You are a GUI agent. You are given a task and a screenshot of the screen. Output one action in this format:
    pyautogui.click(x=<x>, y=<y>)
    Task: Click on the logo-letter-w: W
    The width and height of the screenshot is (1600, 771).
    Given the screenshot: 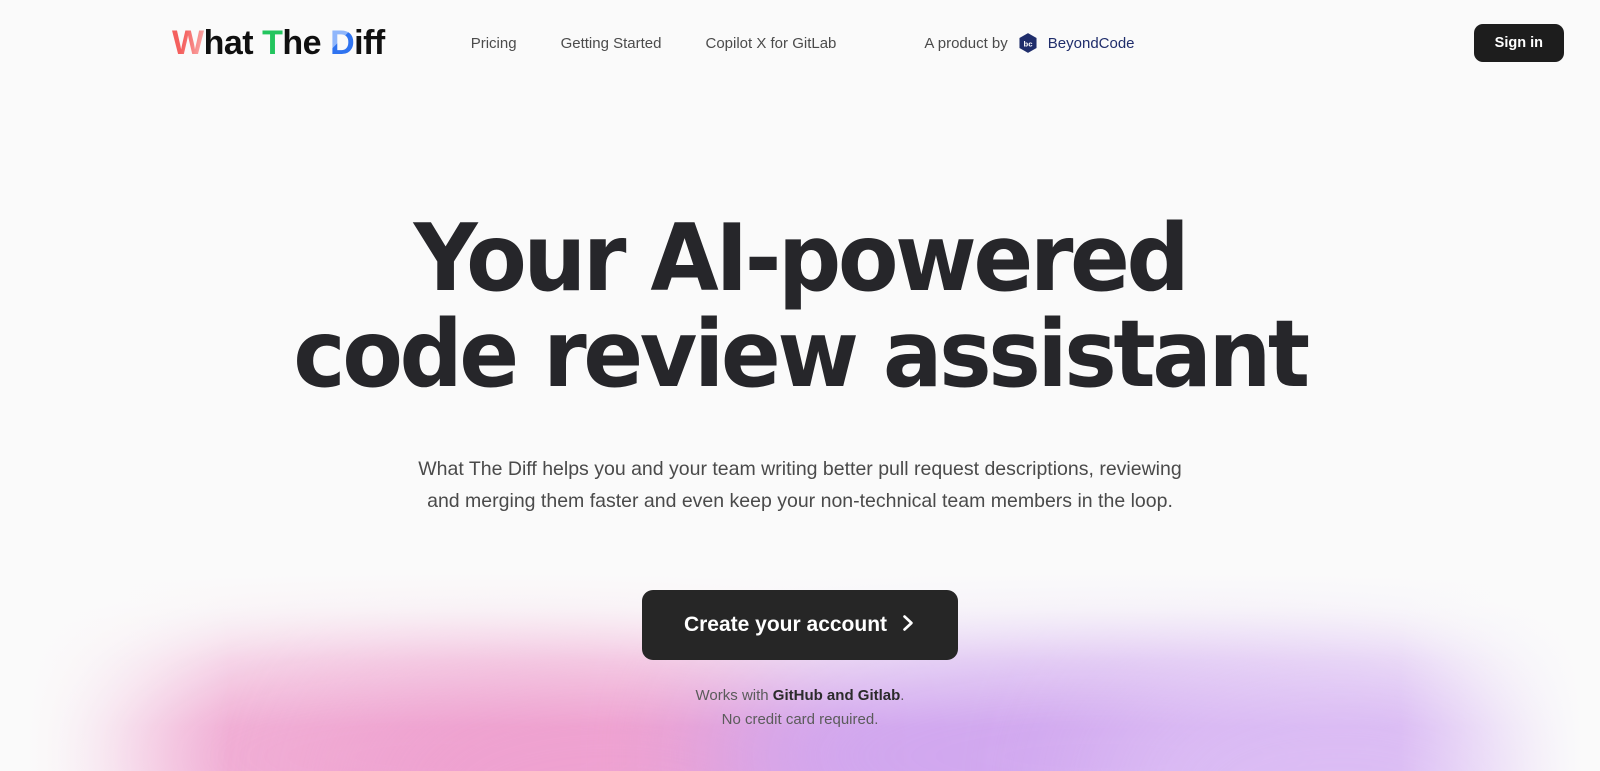 What is the action you would take?
    pyautogui.click(x=188, y=43)
    